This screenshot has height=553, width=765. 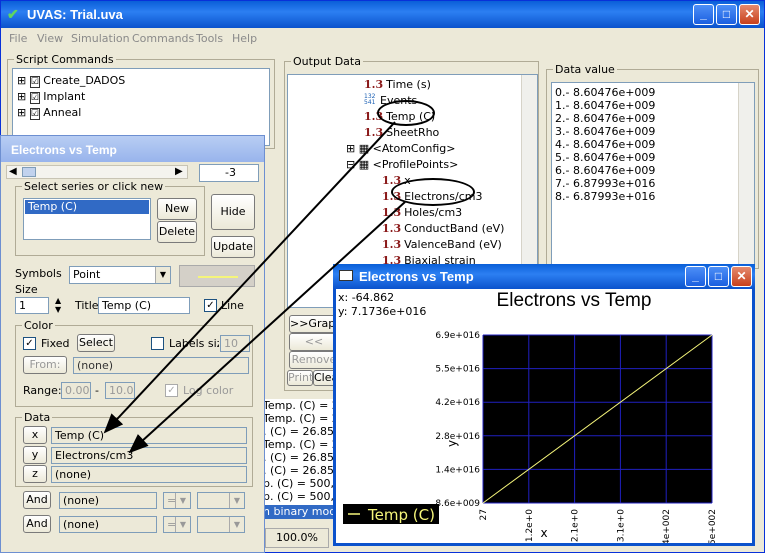 I want to click on y-axis-field: Electrons/cm3, so click(x=149, y=455).